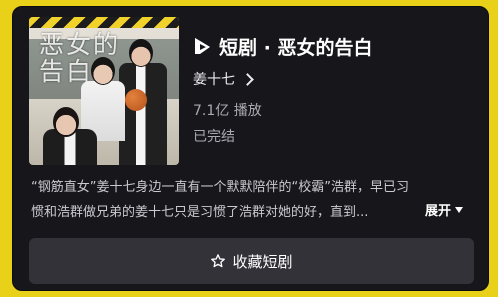 Image resolution: width=498 pixels, height=297 pixels. Describe the element at coordinates (438, 211) in the screenshot. I see `expand-label: 展开` at that location.